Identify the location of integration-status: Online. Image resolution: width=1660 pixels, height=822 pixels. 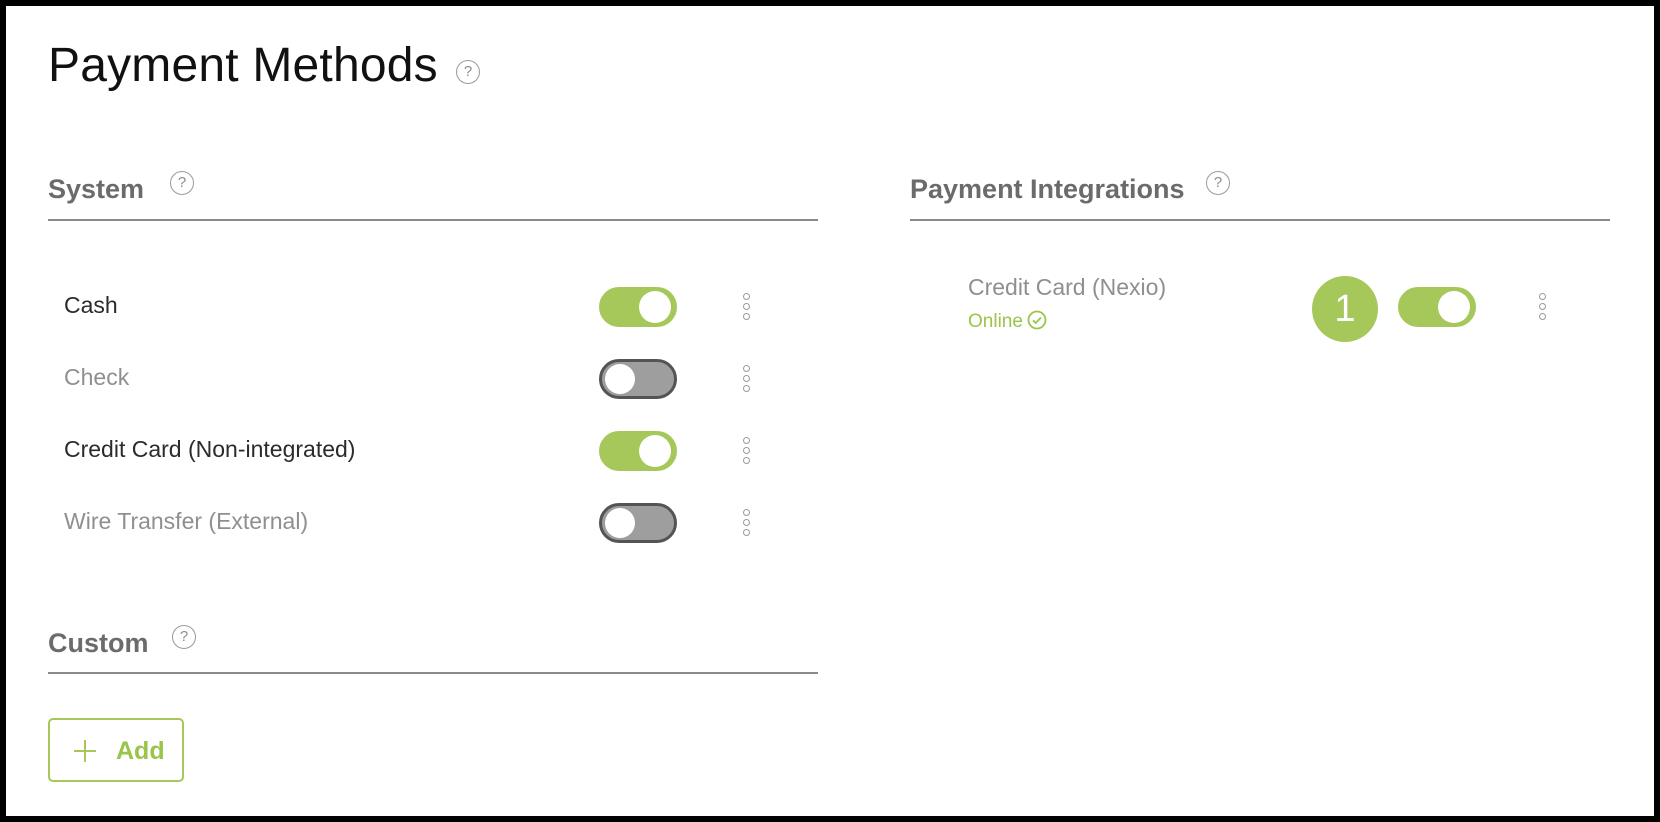
(1007, 321).